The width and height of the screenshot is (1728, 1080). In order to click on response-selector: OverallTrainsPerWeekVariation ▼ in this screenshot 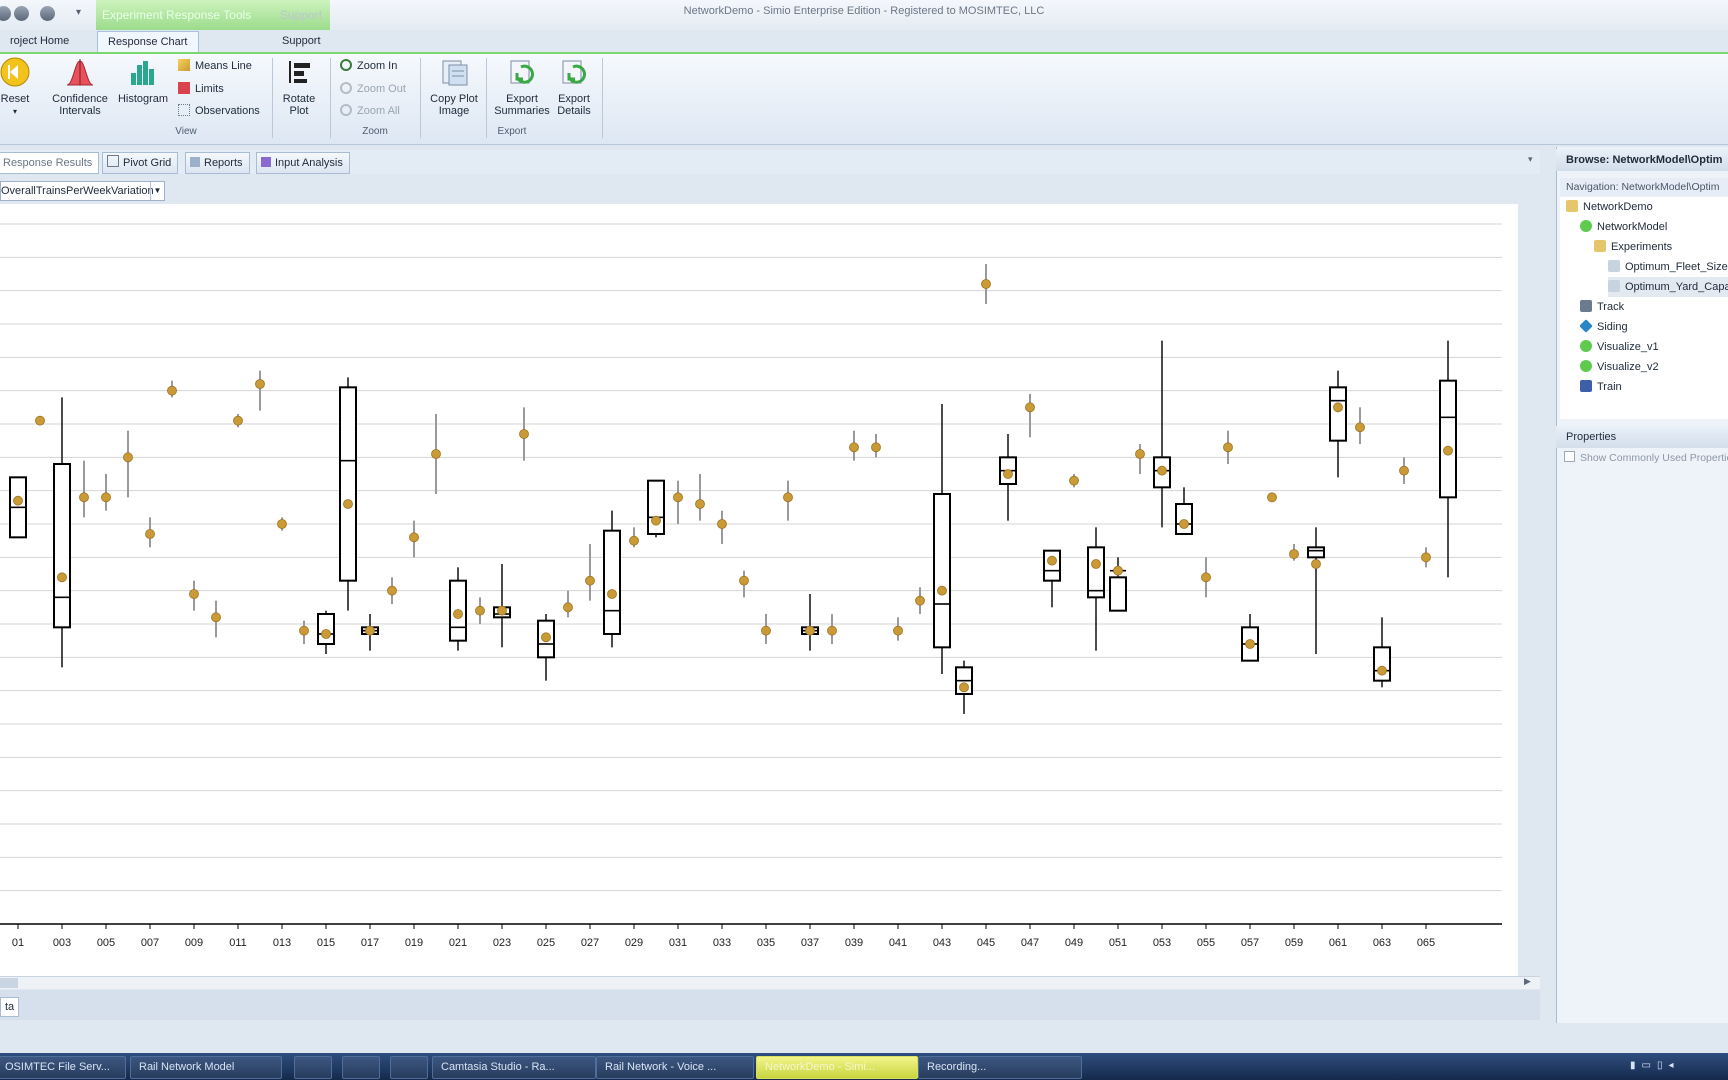, I will do `click(82, 191)`.